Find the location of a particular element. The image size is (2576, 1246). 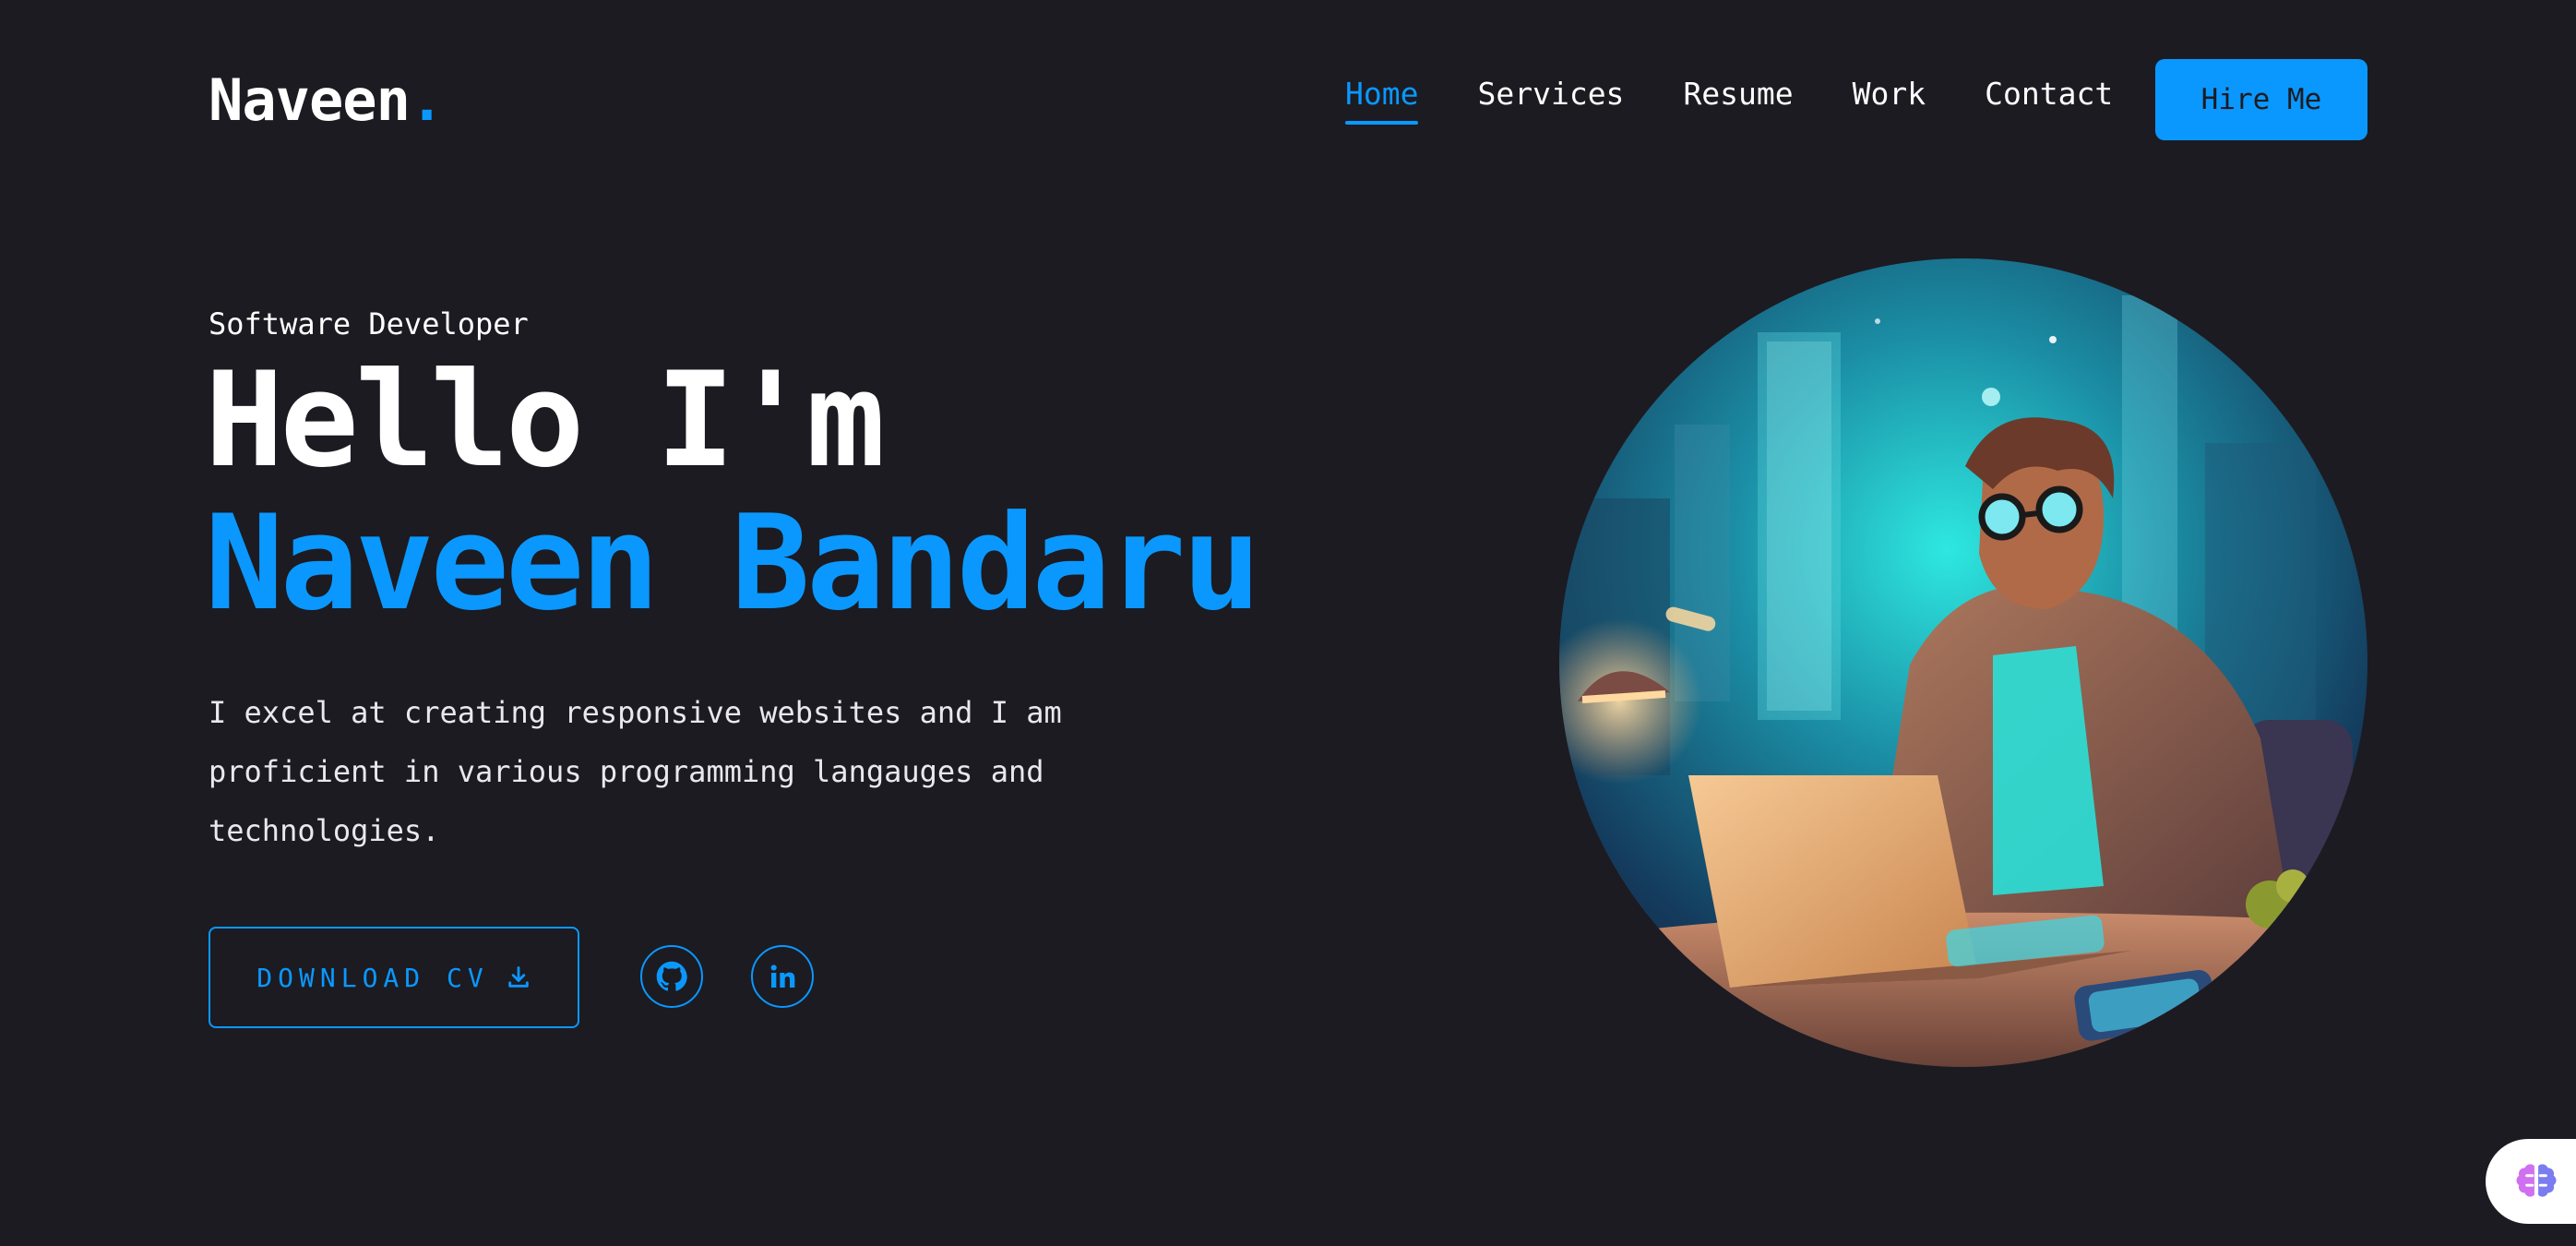

download-cv-label: DOWNLOAD CV is located at coordinates (372, 978).